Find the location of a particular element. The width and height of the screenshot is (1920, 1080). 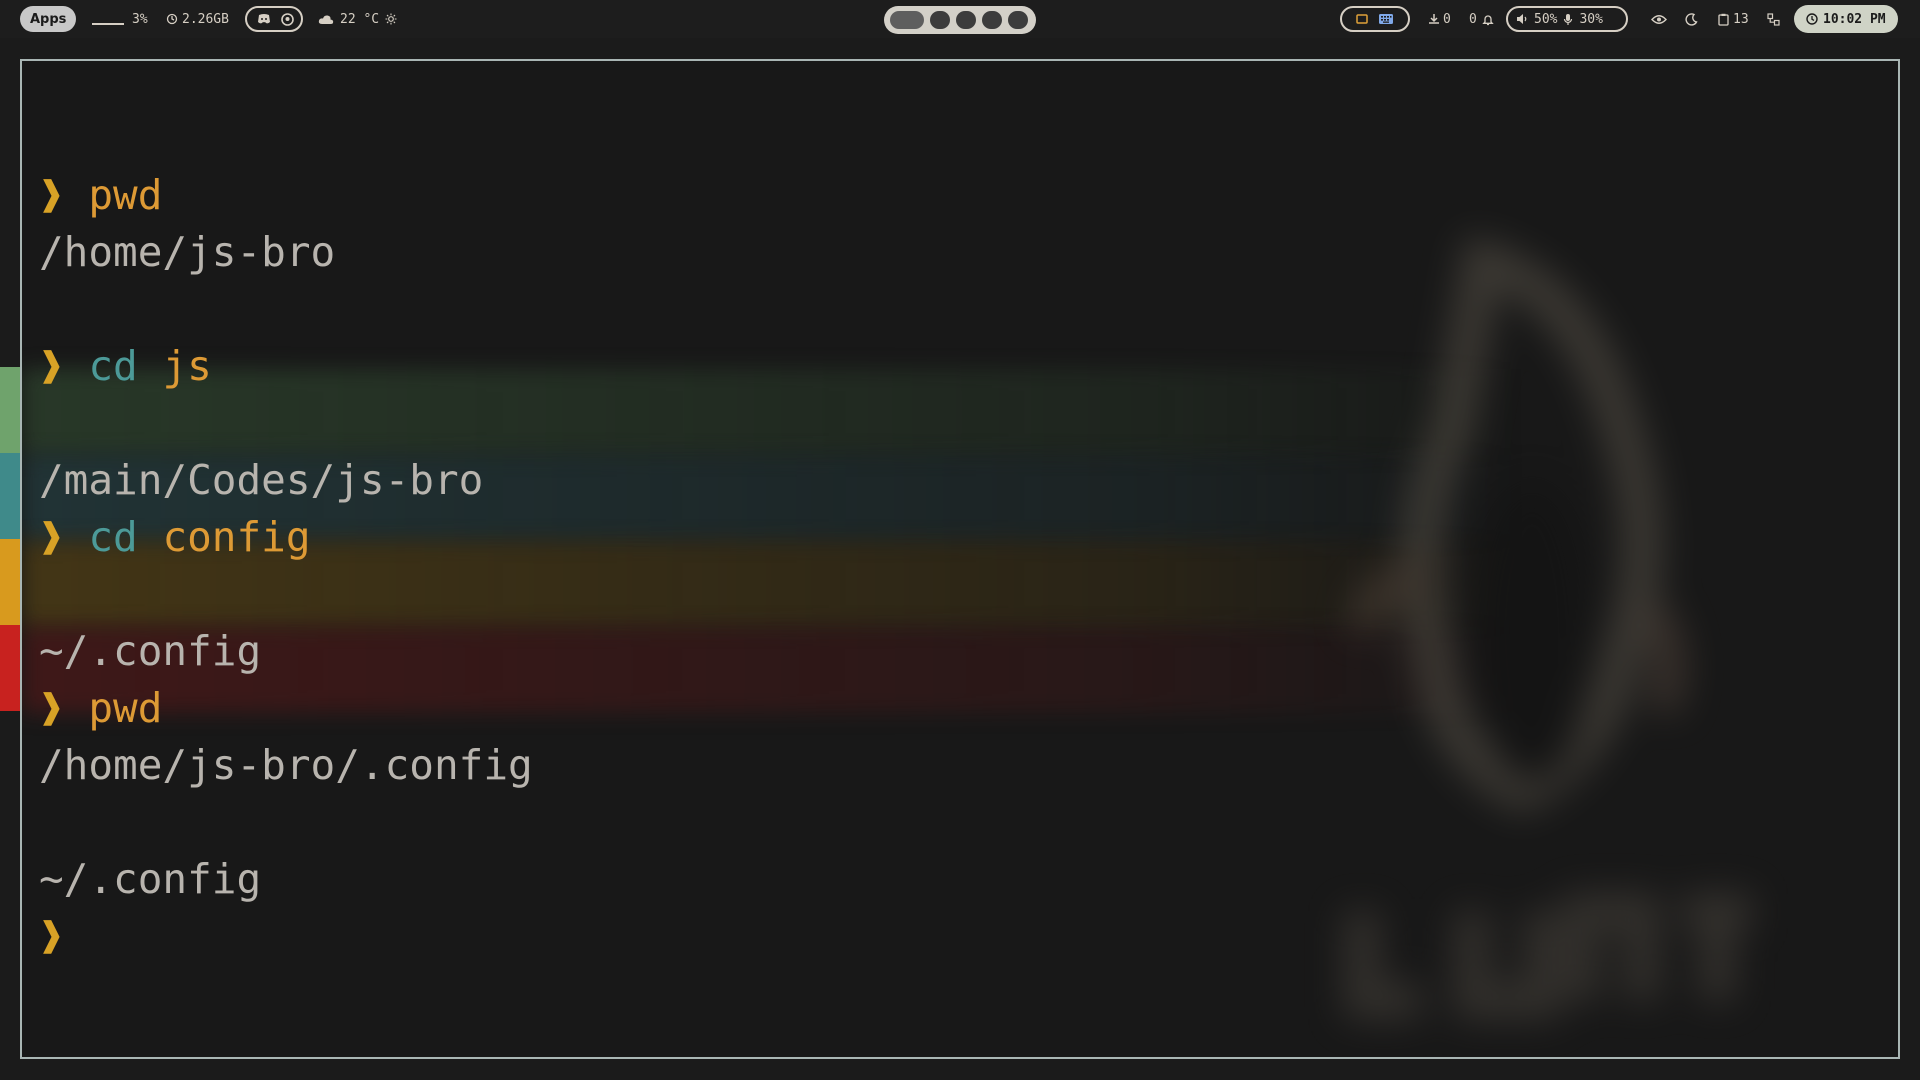

download-icon is located at coordinates (1434, 19).